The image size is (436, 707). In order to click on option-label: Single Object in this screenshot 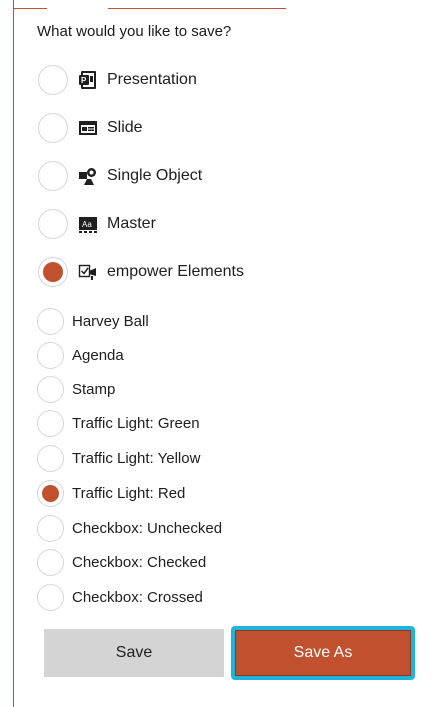, I will do `click(155, 175)`.